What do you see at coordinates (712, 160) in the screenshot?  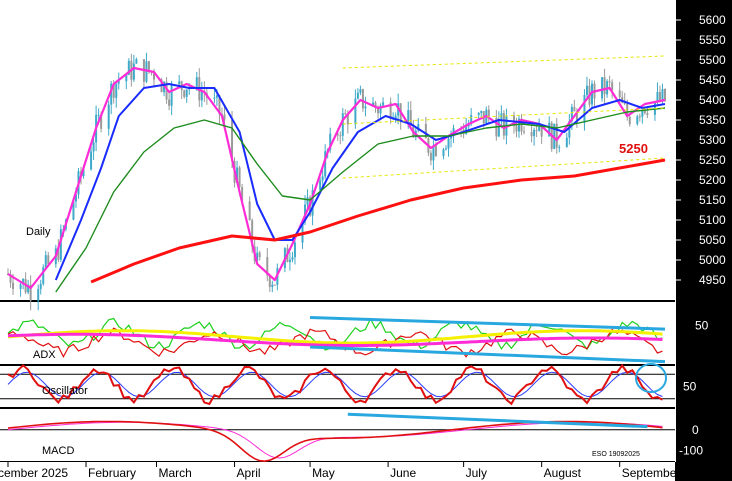 I see `price-tick-label: 5250` at bounding box center [712, 160].